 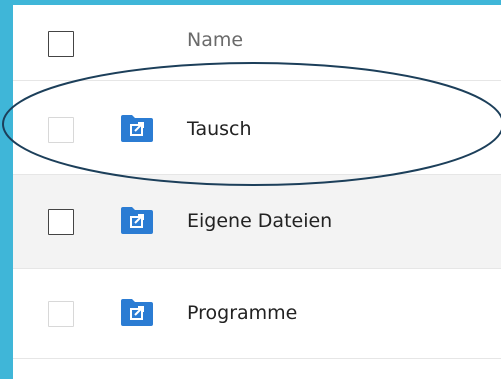 What do you see at coordinates (215, 40) in the screenshot?
I see `name-column-header: Name` at bounding box center [215, 40].